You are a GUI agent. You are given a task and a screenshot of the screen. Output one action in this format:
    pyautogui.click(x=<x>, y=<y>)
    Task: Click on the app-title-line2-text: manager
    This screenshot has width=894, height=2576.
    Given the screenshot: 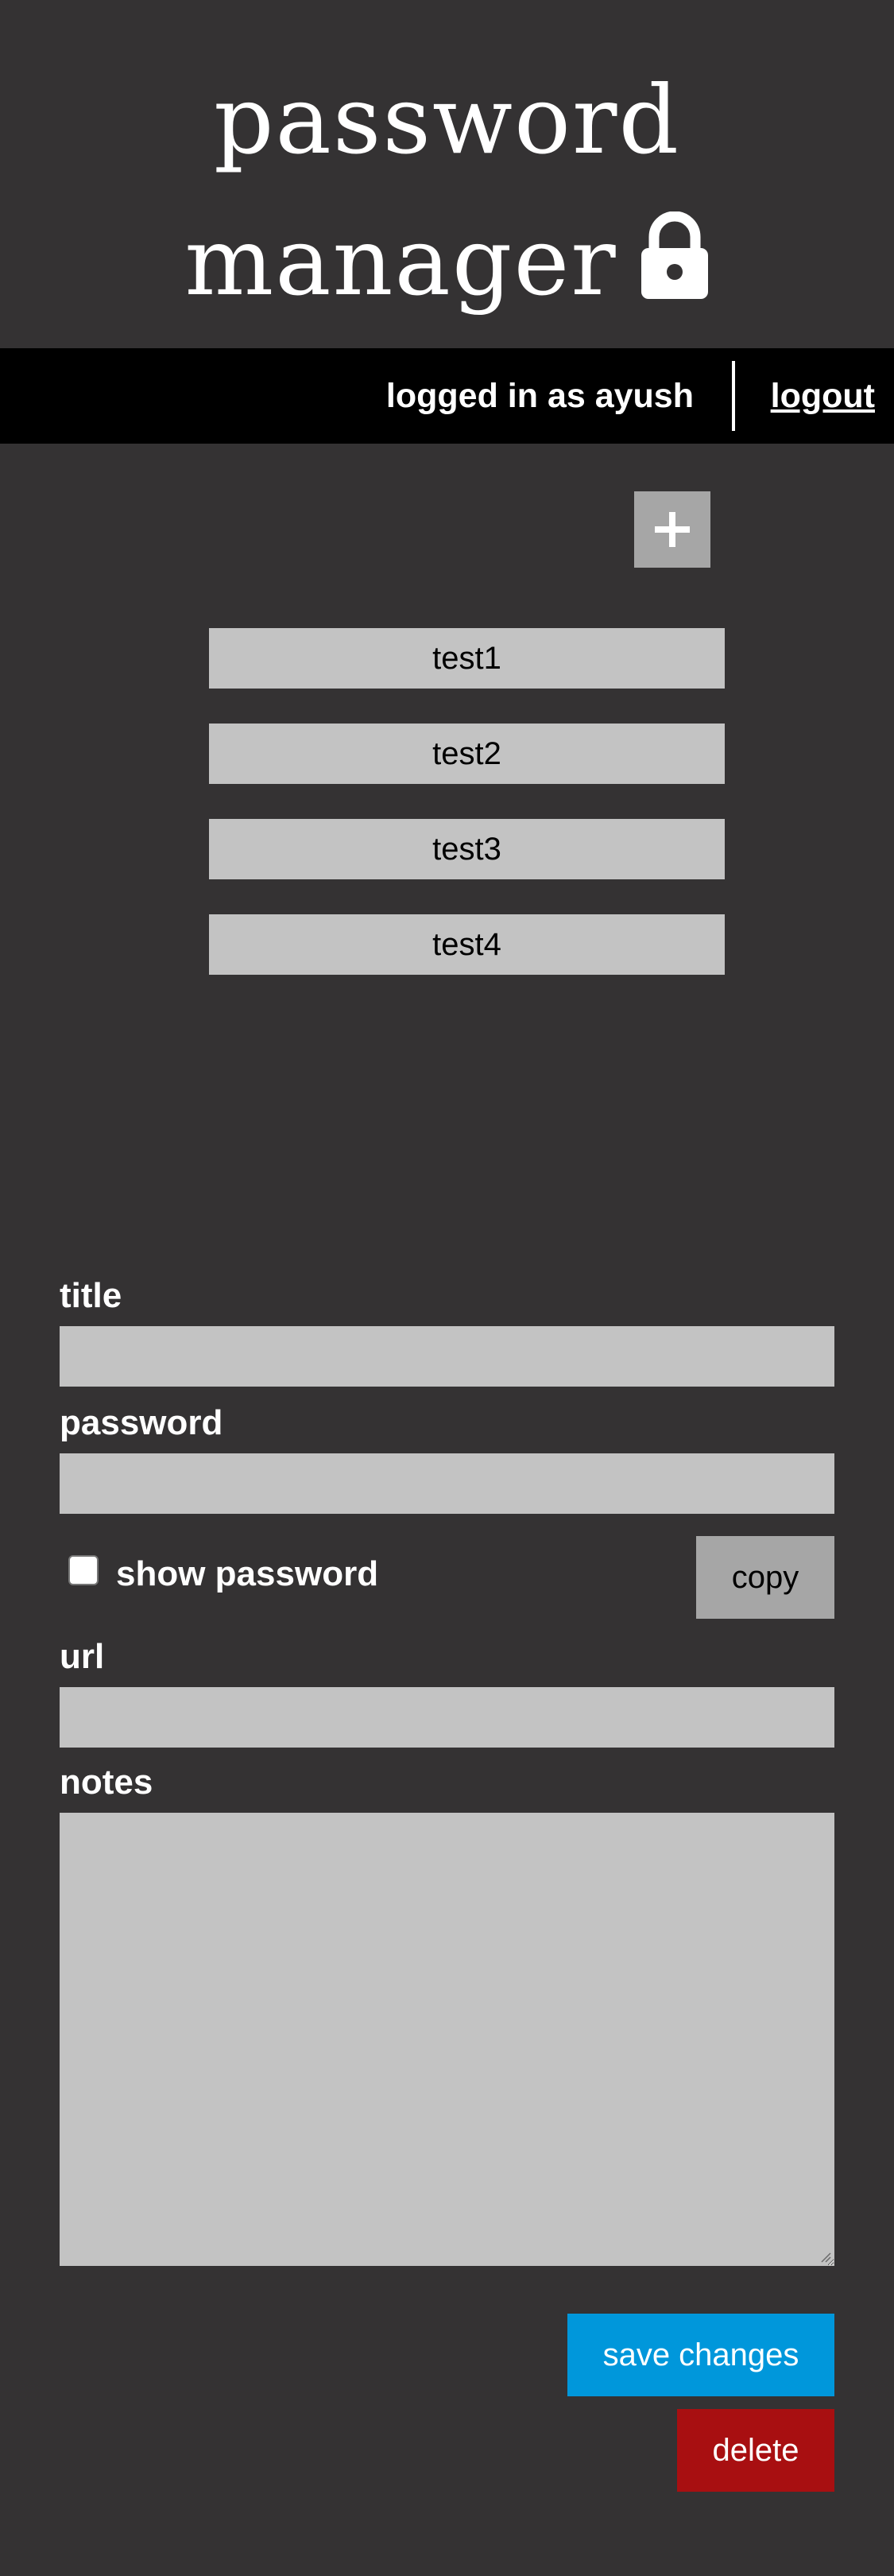 What is the action you would take?
    pyautogui.click(x=400, y=261)
    